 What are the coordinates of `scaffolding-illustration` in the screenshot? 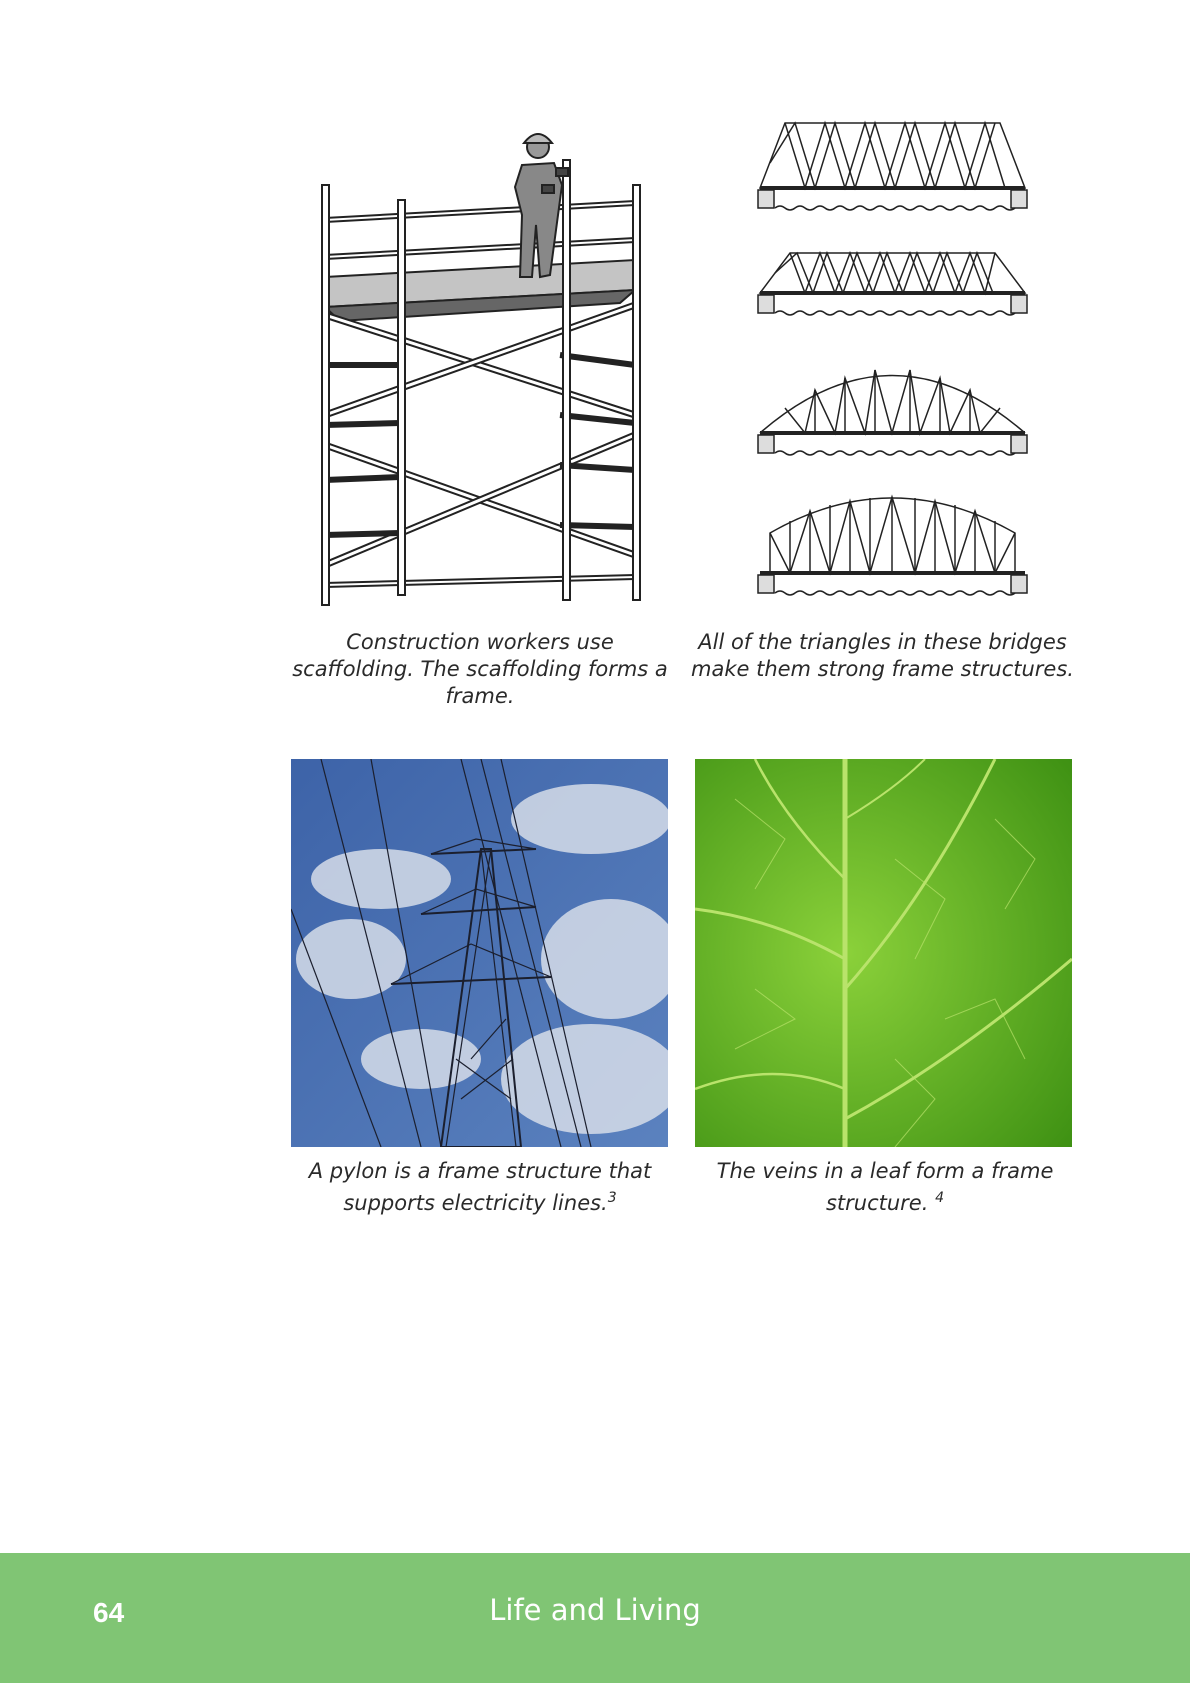 It's located at (481, 369).